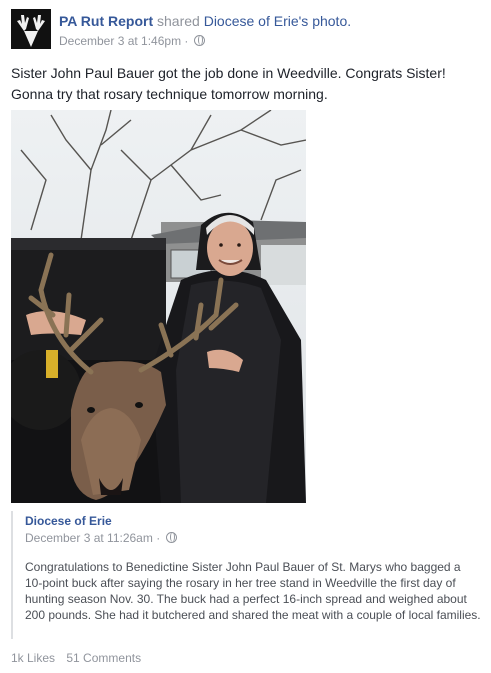 This screenshot has width=491, height=673. What do you see at coordinates (33, 658) in the screenshot?
I see `likes-count-link: 1k Likes` at bounding box center [33, 658].